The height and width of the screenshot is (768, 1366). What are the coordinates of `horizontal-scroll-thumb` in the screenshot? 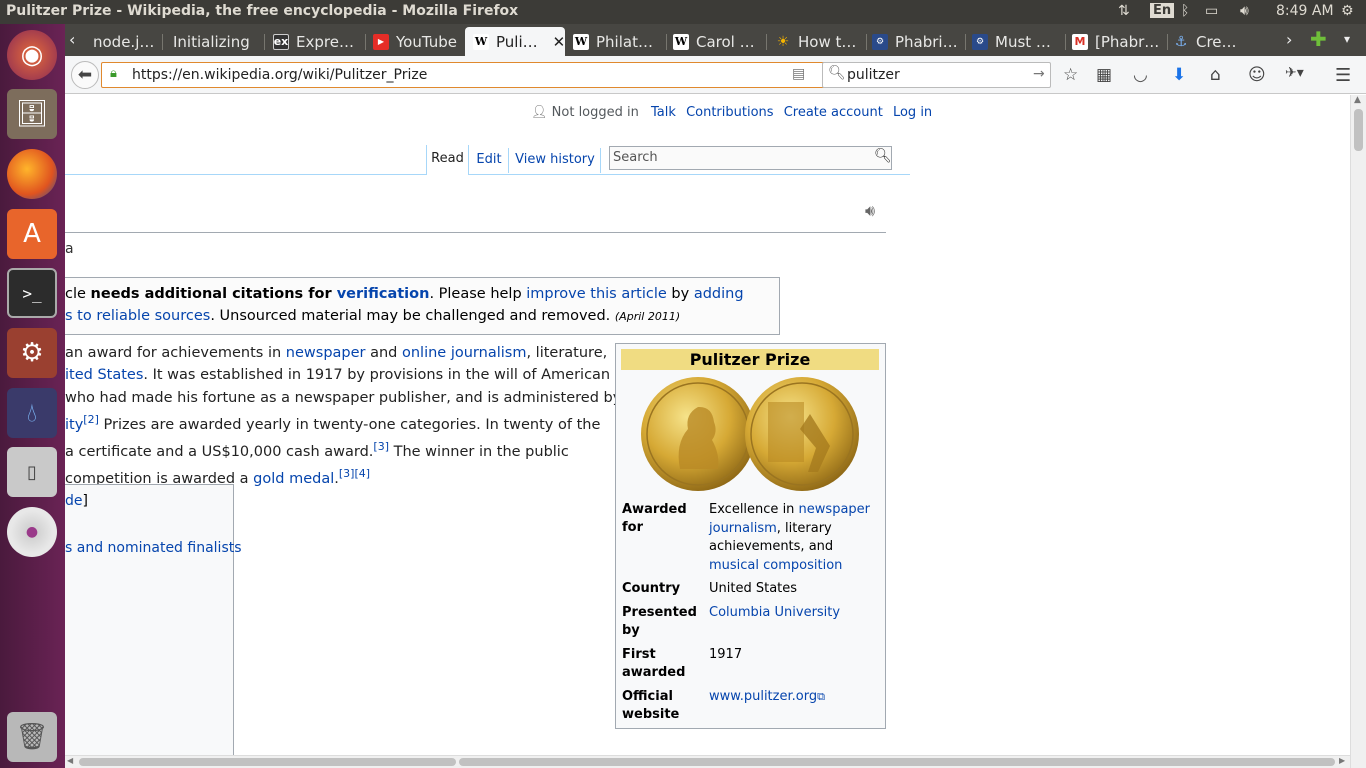 It's located at (897, 762).